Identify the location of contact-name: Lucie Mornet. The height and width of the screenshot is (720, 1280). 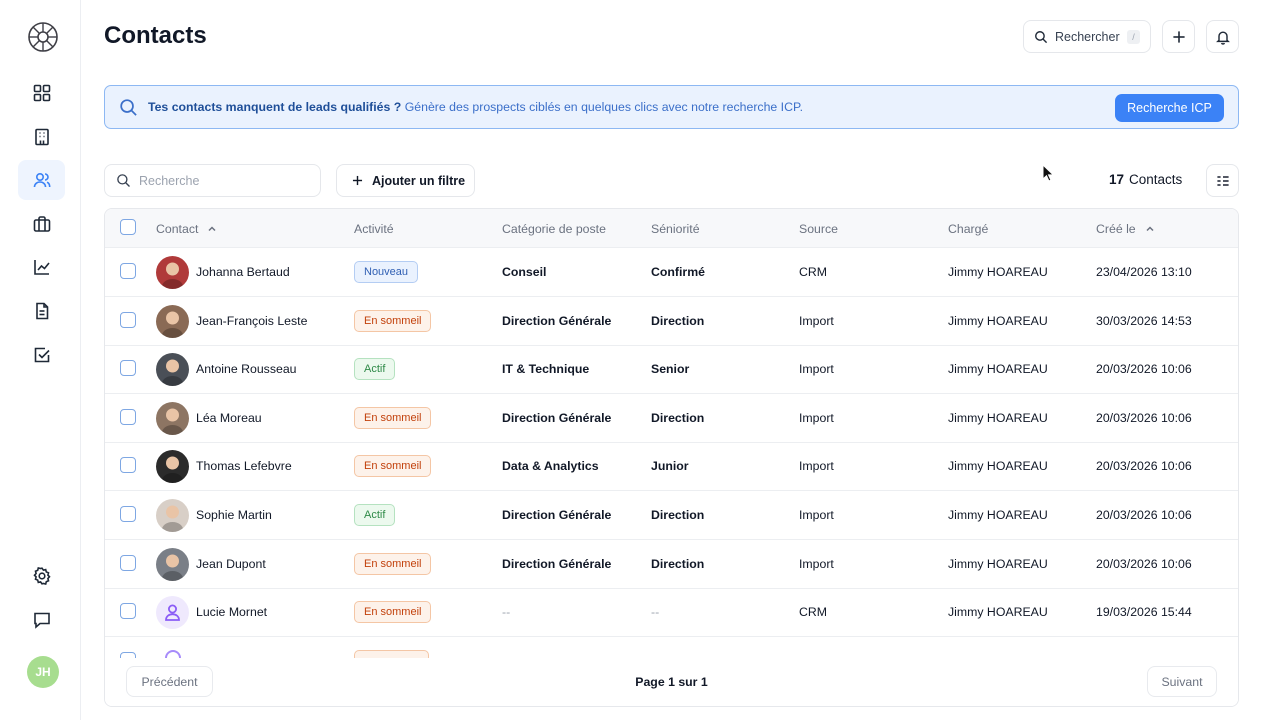
(231, 612).